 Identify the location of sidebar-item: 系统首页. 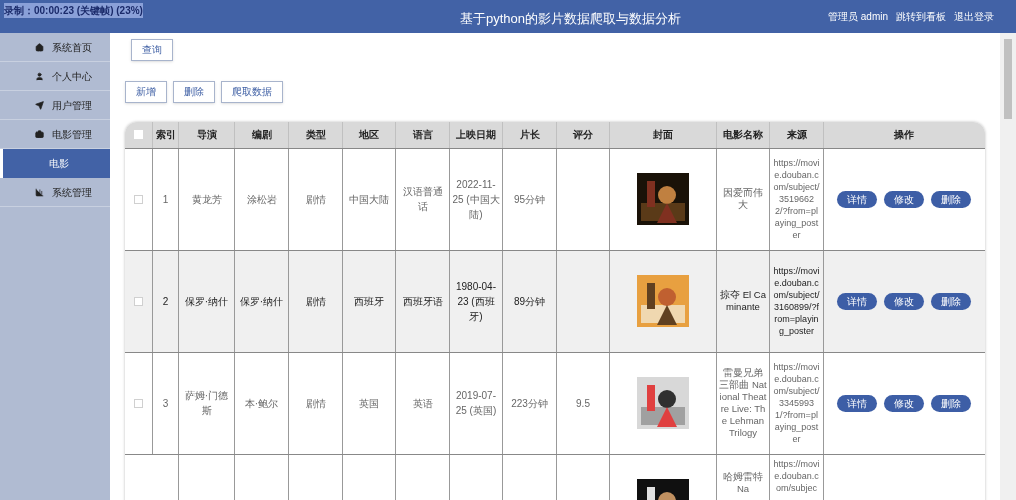
(55, 47).